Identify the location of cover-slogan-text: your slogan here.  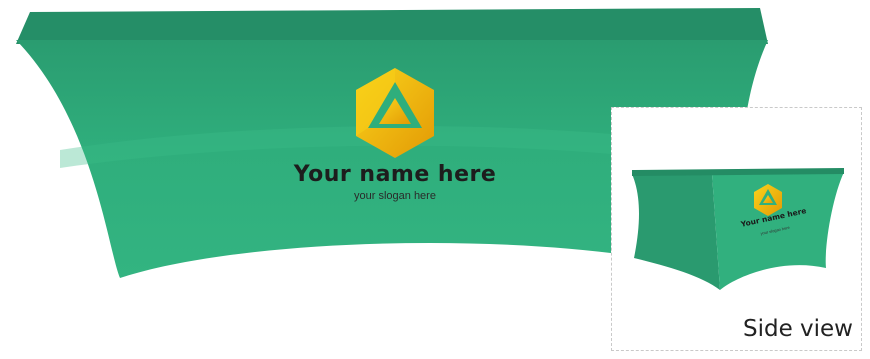
(395, 196).